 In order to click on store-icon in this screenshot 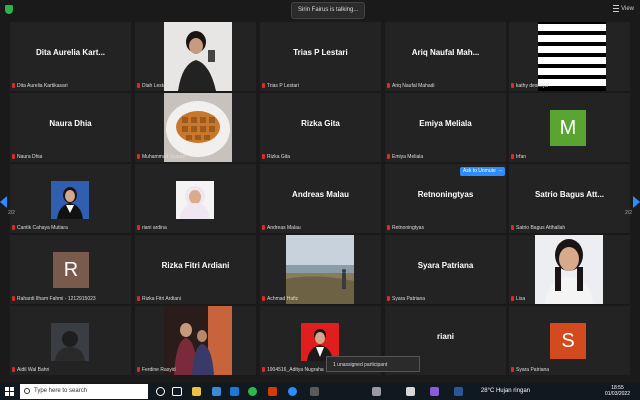, I will do `click(234, 391)`.